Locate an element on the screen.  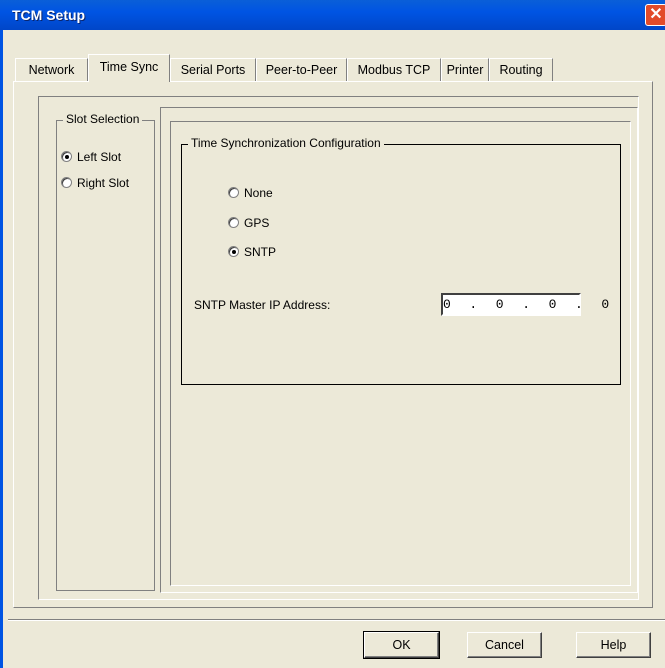
time-sync-config-title: Time Synchronization Configuration is located at coordinates (286, 143).